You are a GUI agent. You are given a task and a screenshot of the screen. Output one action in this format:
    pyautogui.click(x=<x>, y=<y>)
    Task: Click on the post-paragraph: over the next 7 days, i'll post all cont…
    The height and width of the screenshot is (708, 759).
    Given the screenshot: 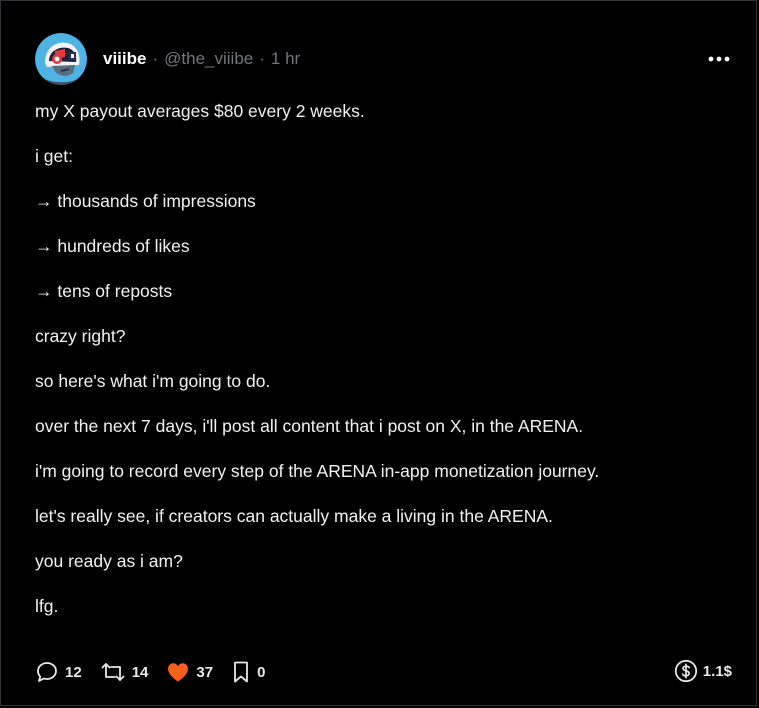 What is the action you would take?
    pyautogui.click(x=309, y=426)
    